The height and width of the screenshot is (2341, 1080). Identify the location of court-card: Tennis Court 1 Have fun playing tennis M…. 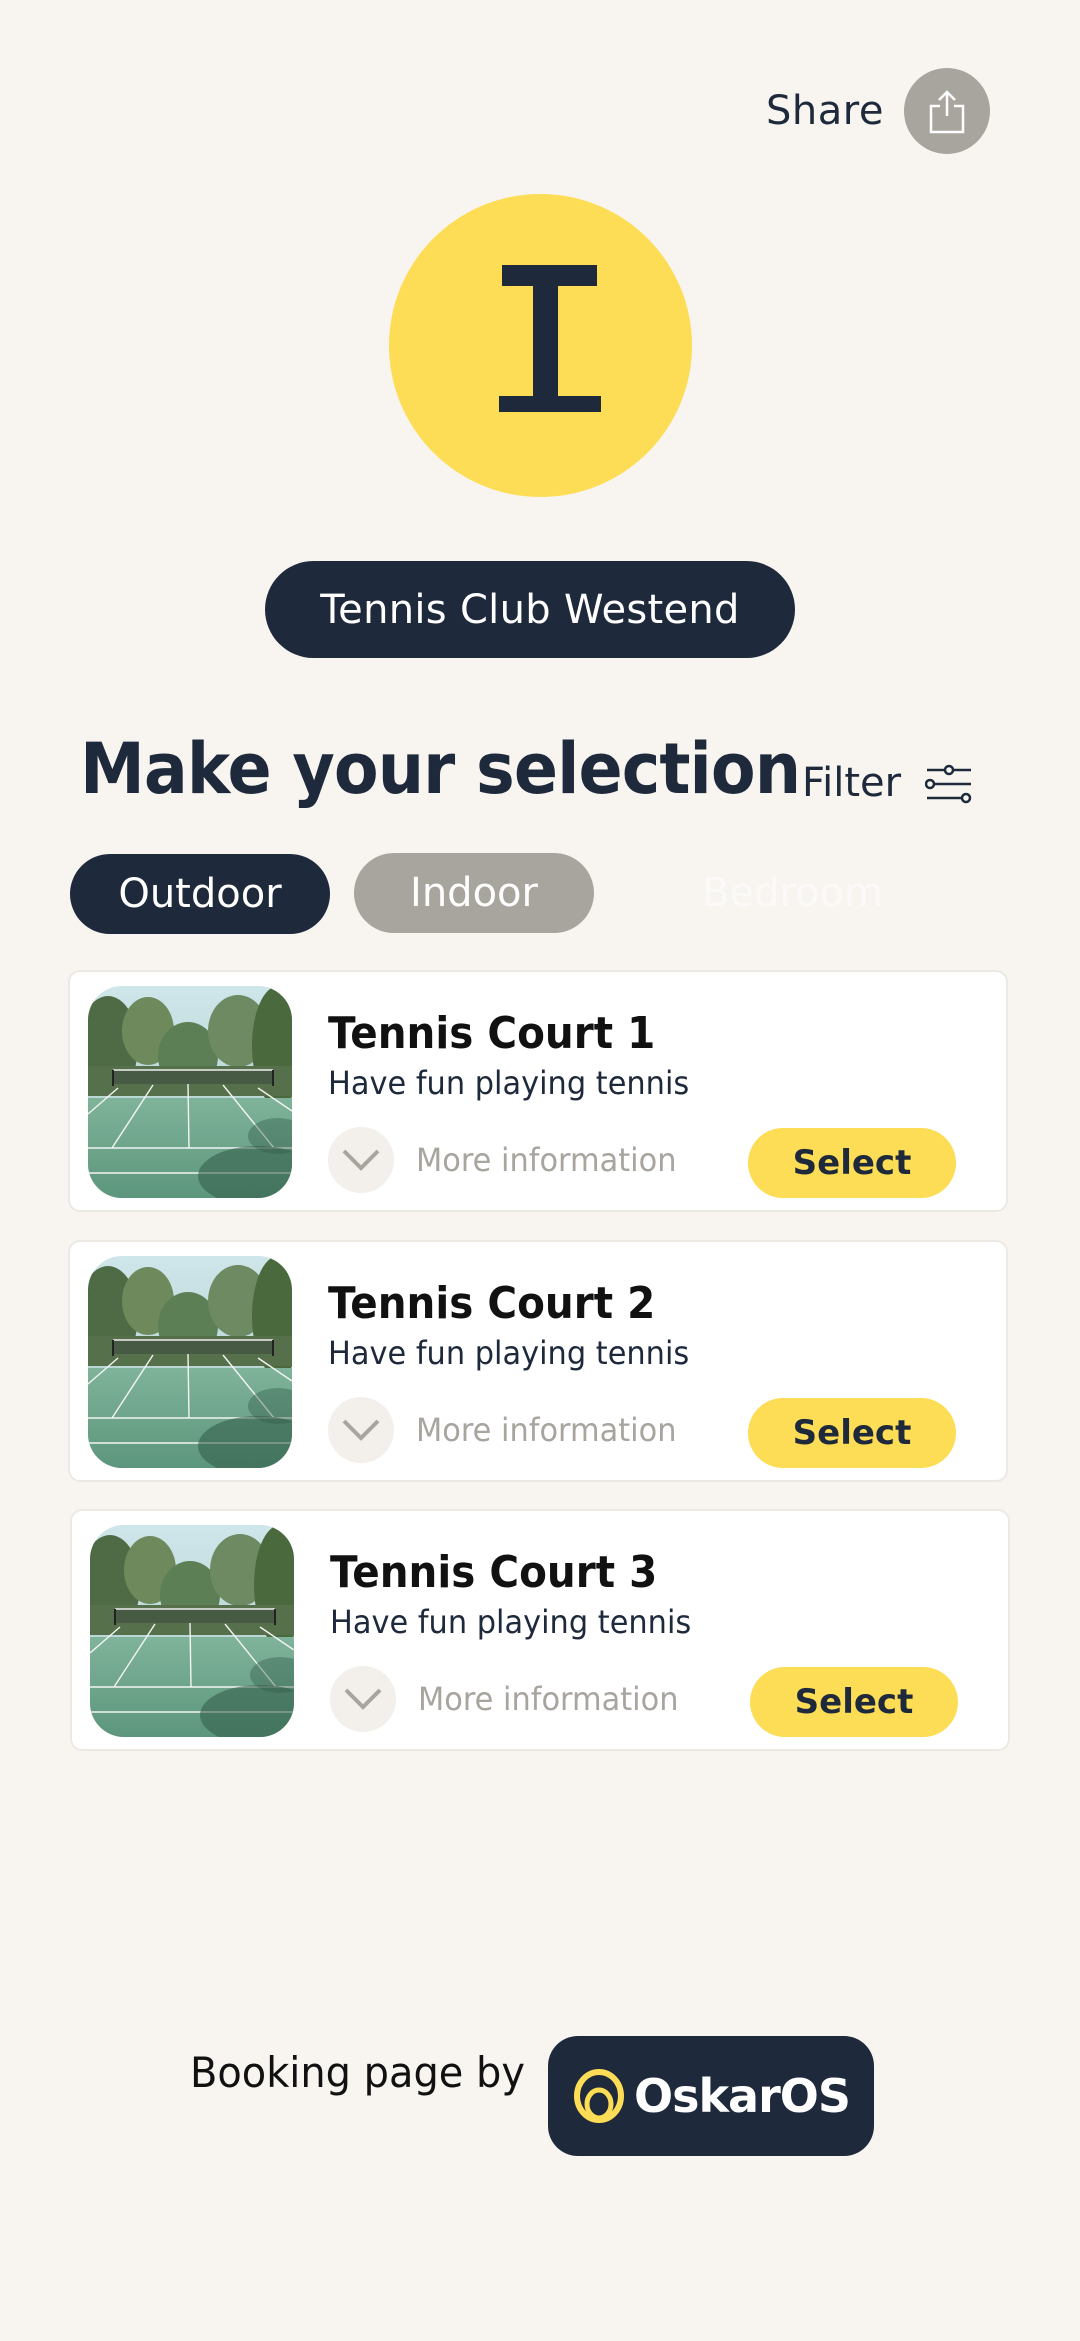
(538, 1091).